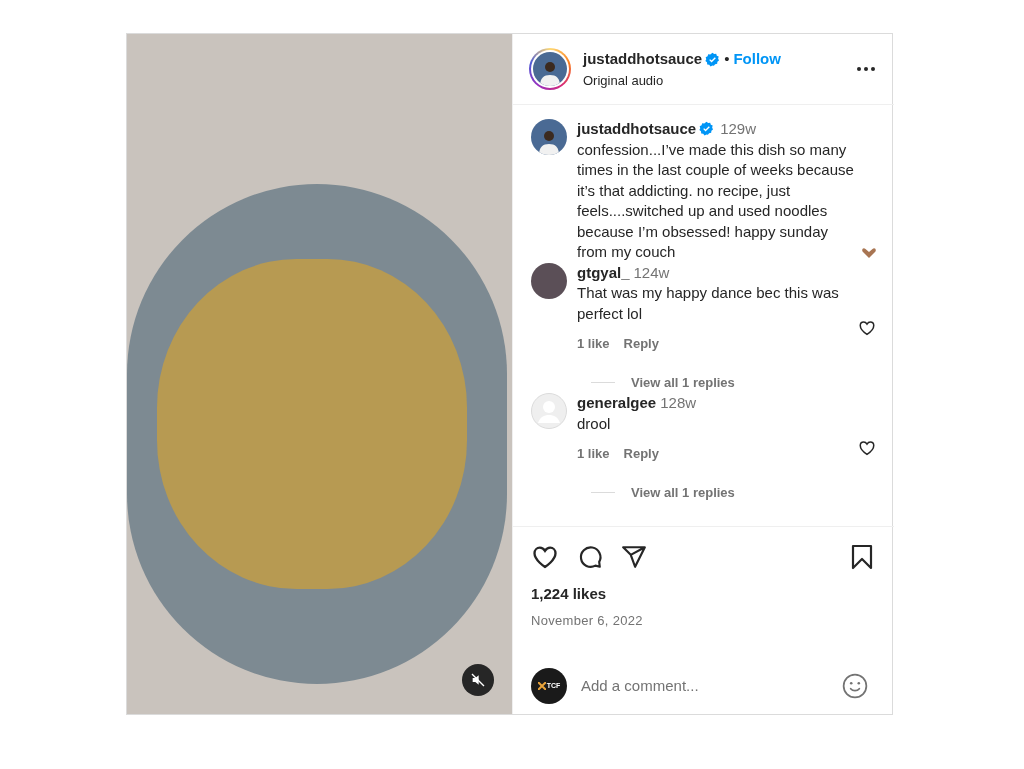  I want to click on emoji-icon, so click(855, 686).